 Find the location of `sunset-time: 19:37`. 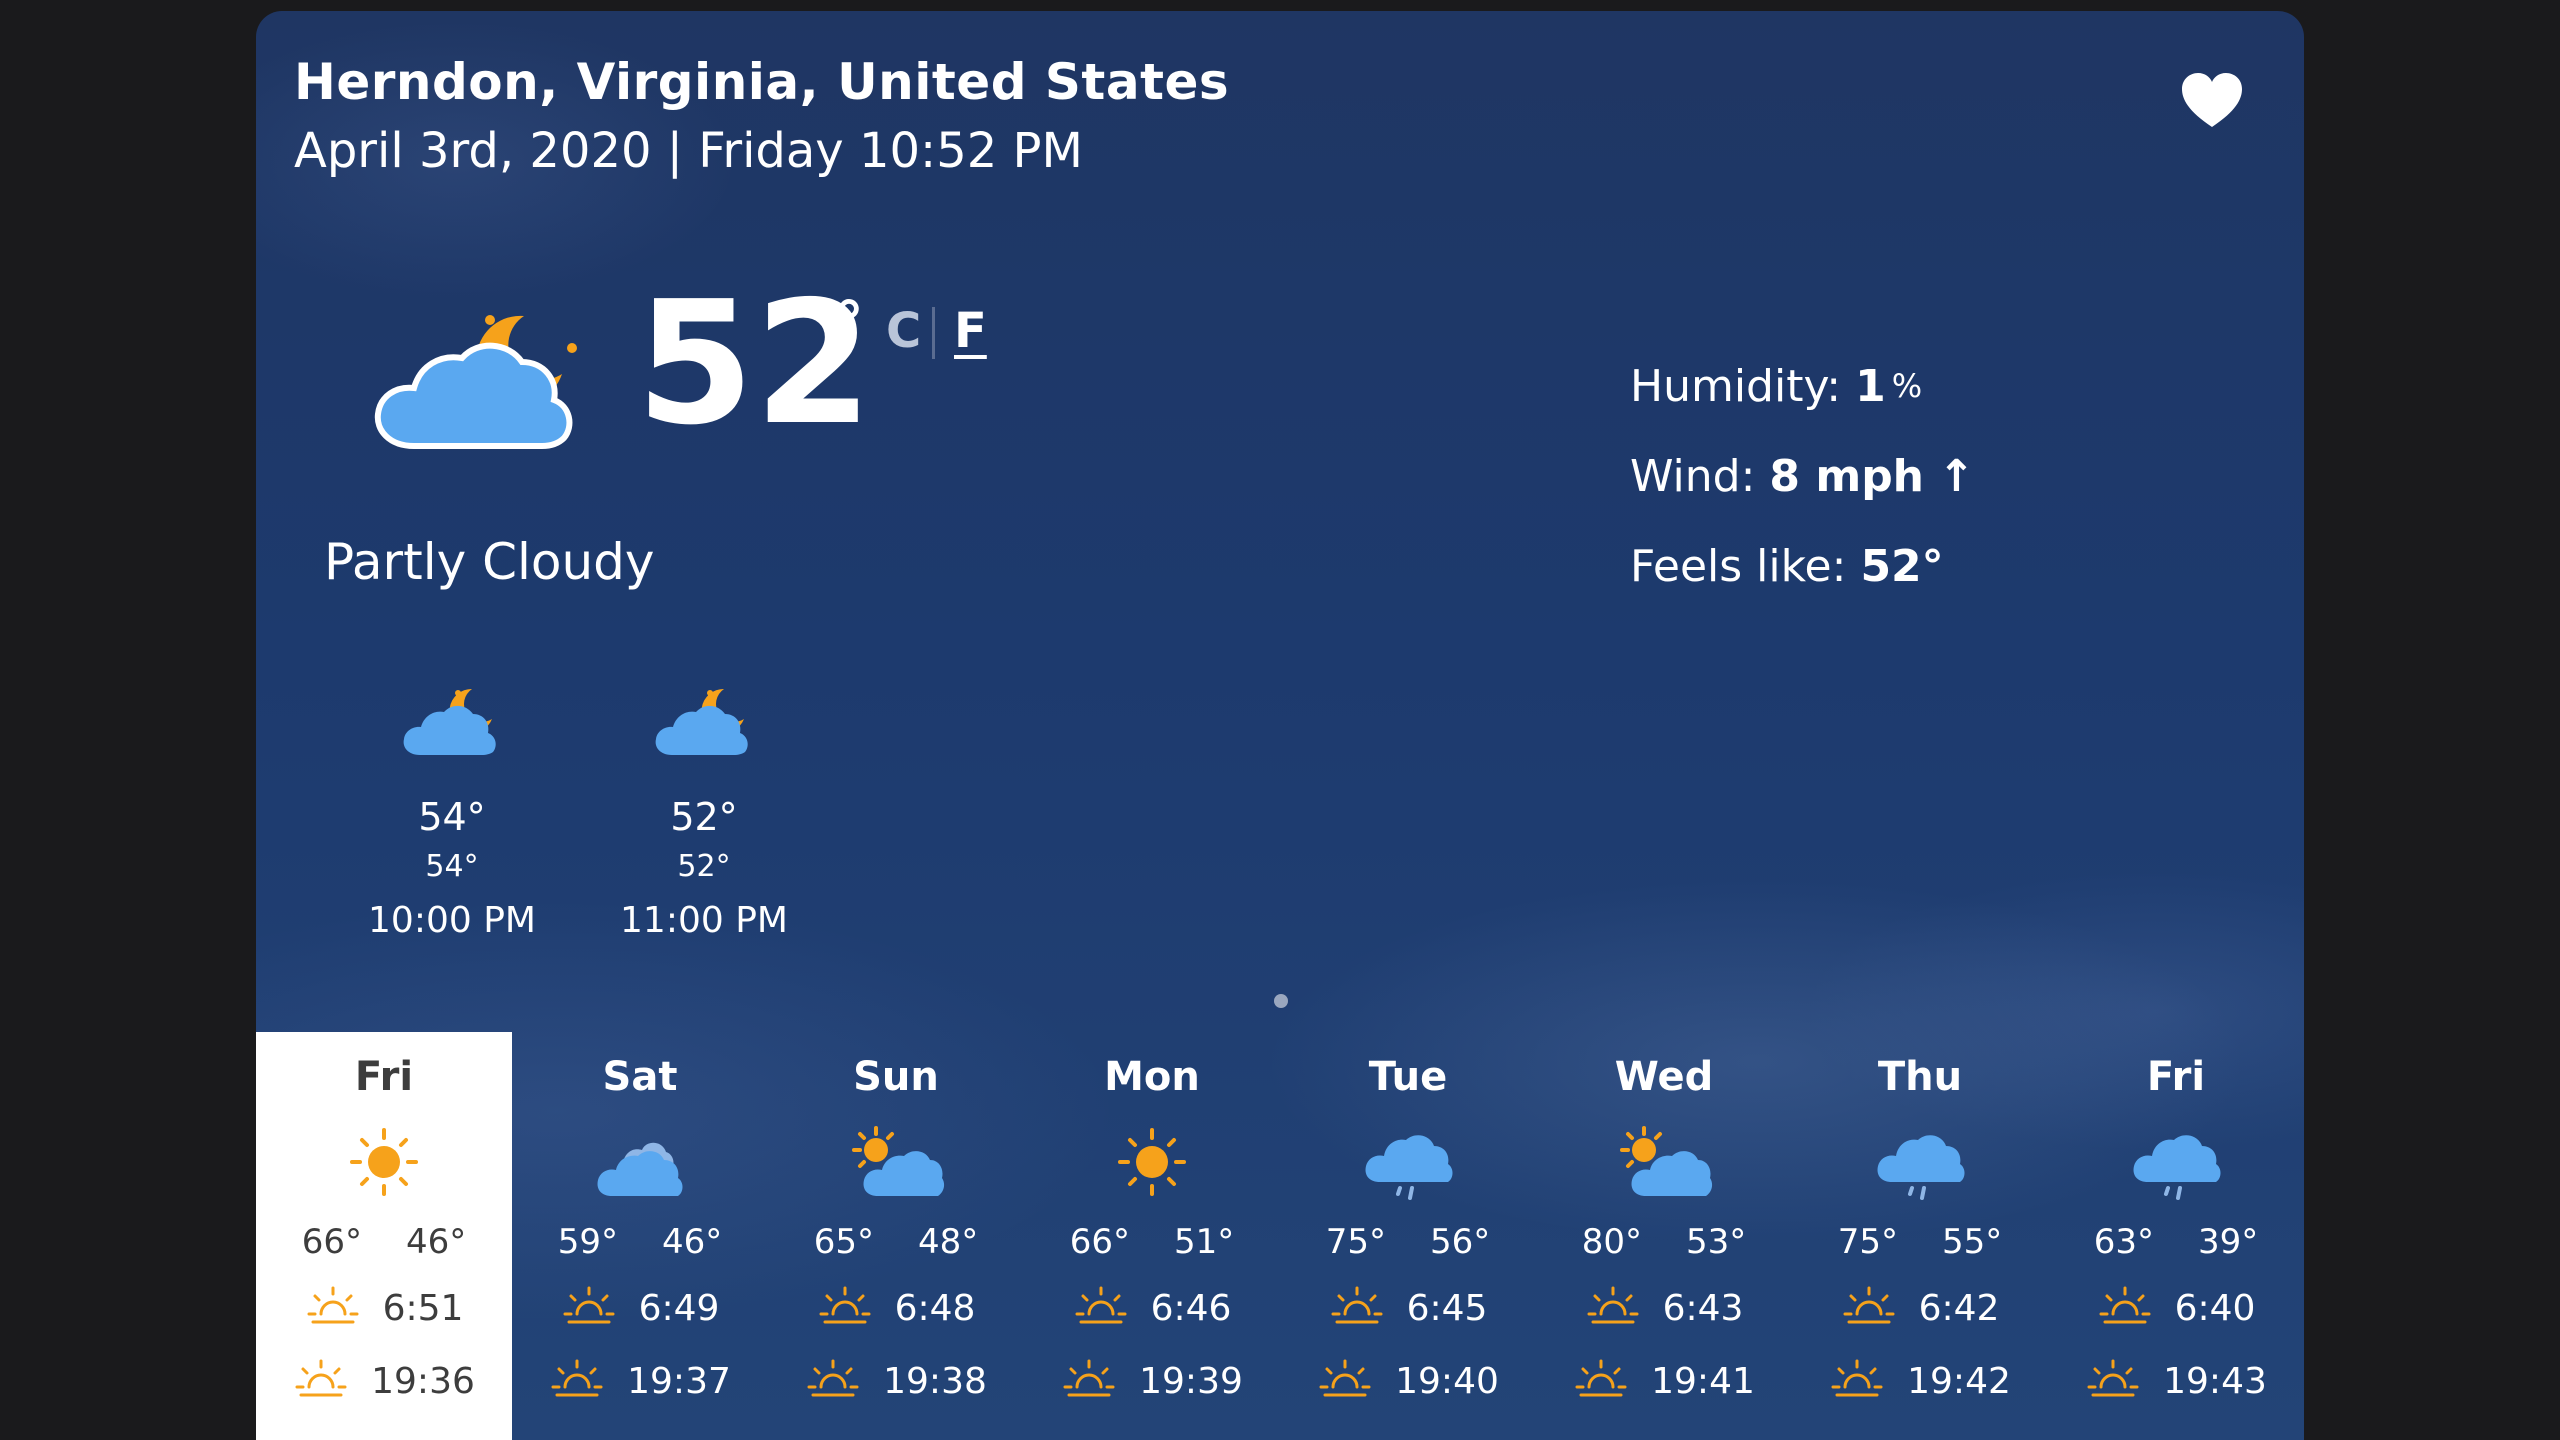

sunset-time: 19:37 is located at coordinates (679, 1381).